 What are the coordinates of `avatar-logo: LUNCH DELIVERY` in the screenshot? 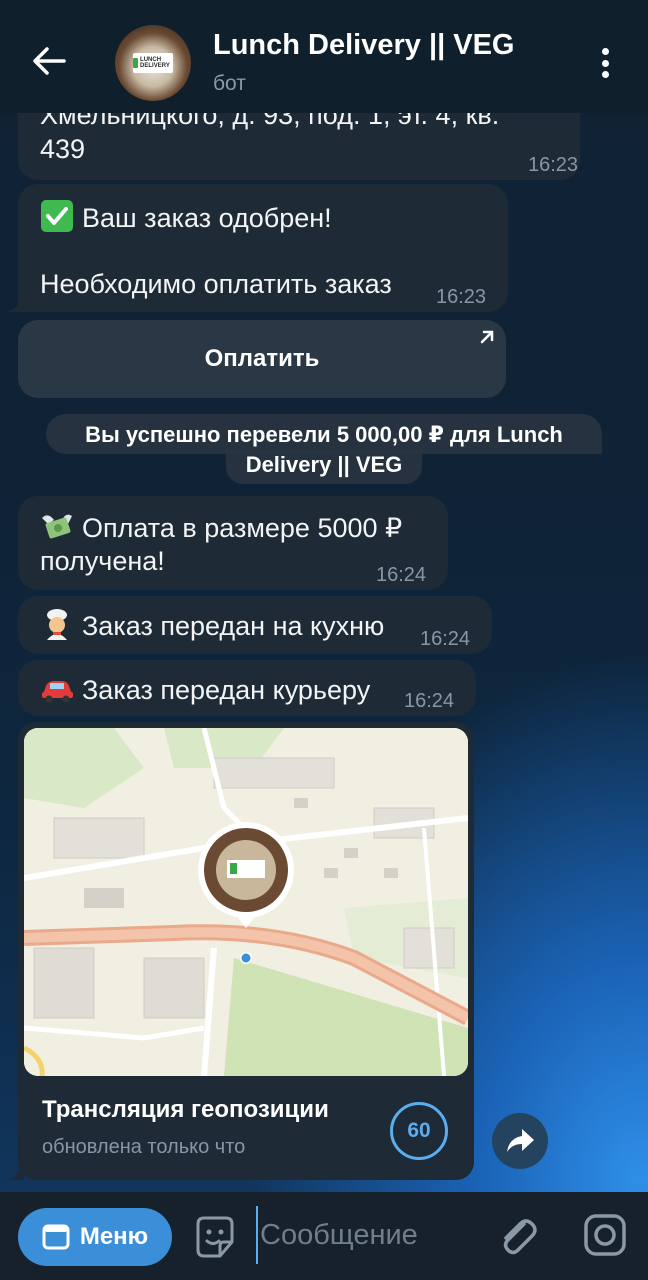 It's located at (153, 63).